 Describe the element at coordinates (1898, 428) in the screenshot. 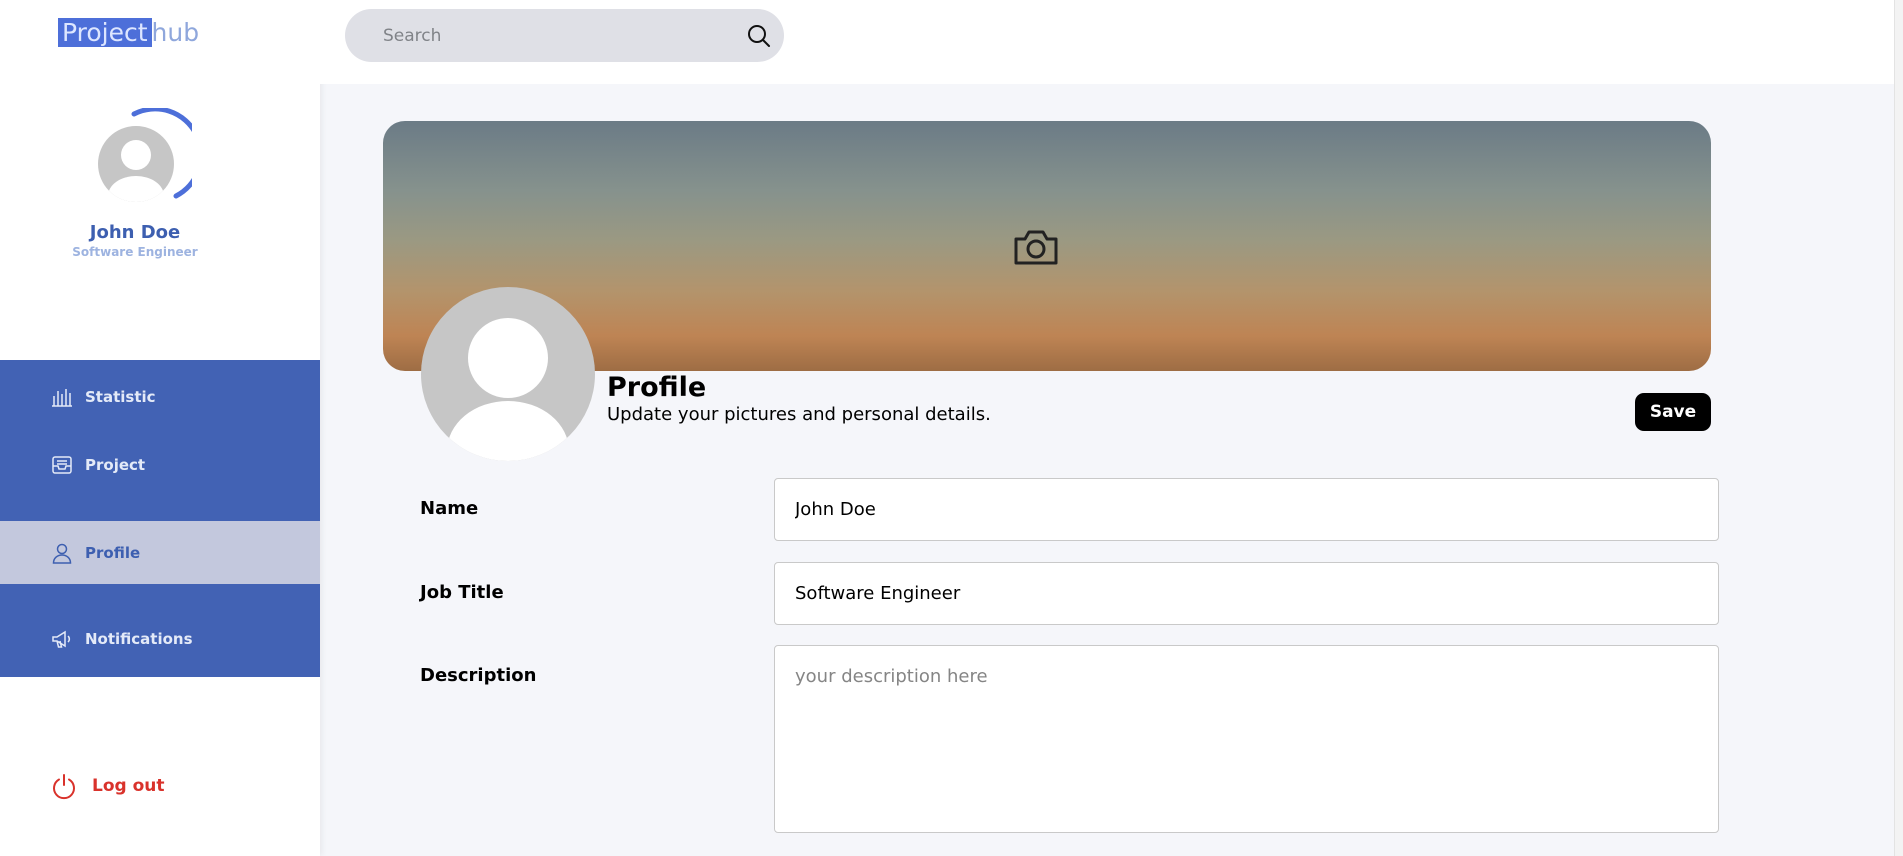

I see `page-scrollbar` at that location.